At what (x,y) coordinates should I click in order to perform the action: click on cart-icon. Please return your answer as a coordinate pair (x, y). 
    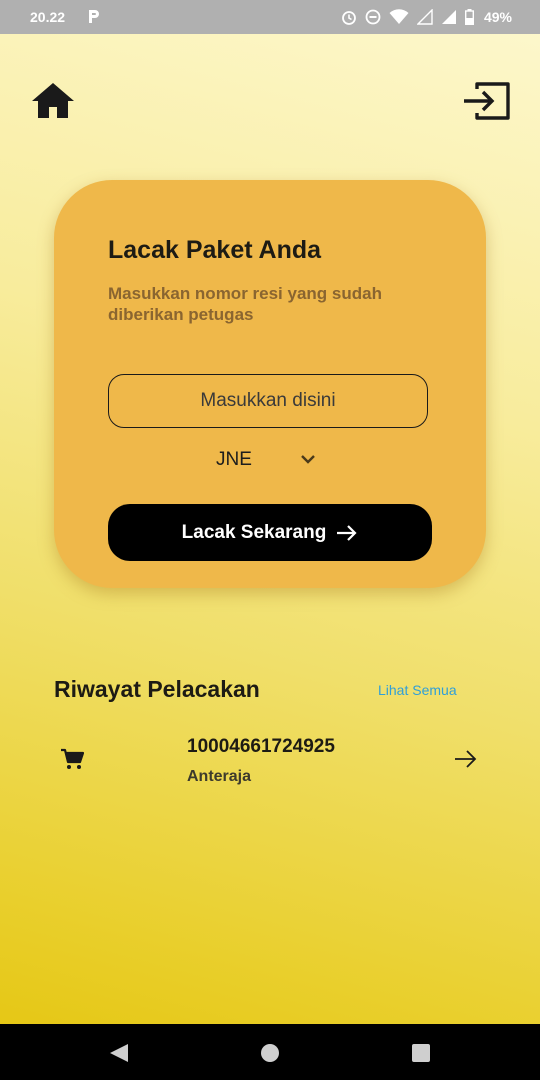
    Looking at the image, I should click on (72, 758).